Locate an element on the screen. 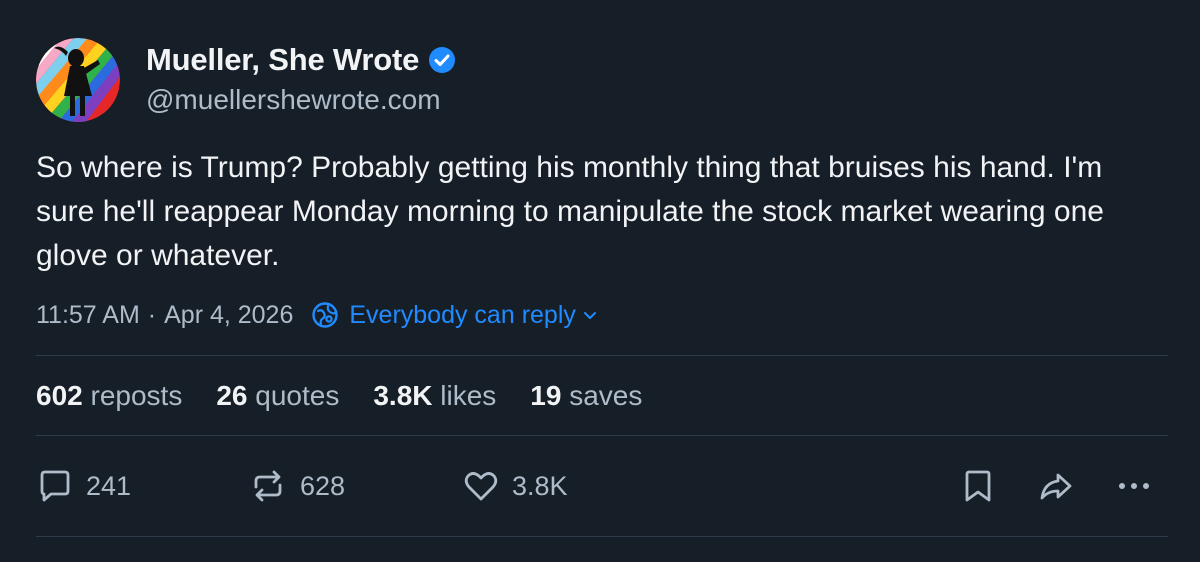 Image resolution: width=1200 pixels, height=562 pixels. more-options-button is located at coordinates (1134, 486).